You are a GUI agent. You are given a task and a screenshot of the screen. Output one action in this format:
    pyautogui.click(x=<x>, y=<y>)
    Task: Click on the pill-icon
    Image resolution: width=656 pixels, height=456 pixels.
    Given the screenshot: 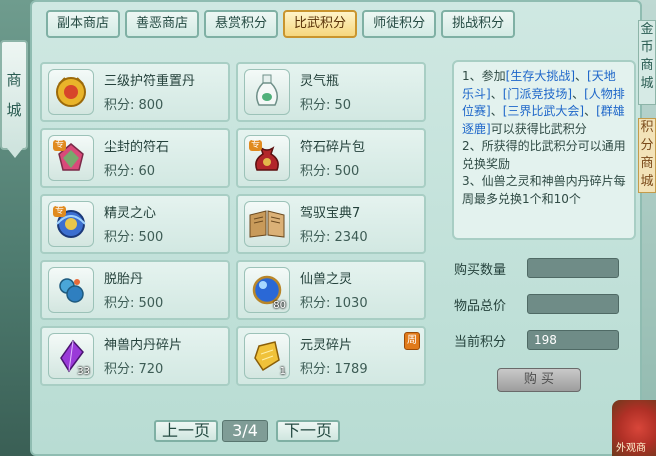 What is the action you would take?
    pyautogui.click(x=71, y=290)
    